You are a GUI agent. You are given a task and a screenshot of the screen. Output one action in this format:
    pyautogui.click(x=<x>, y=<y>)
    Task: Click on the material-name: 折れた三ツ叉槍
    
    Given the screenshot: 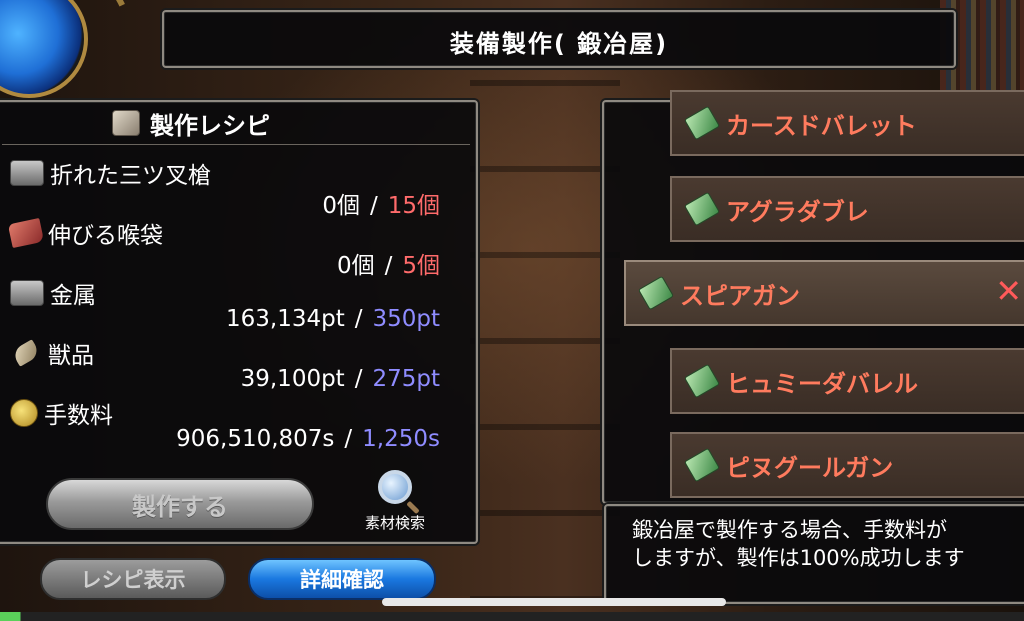 What is the action you would take?
    pyautogui.click(x=130, y=176)
    